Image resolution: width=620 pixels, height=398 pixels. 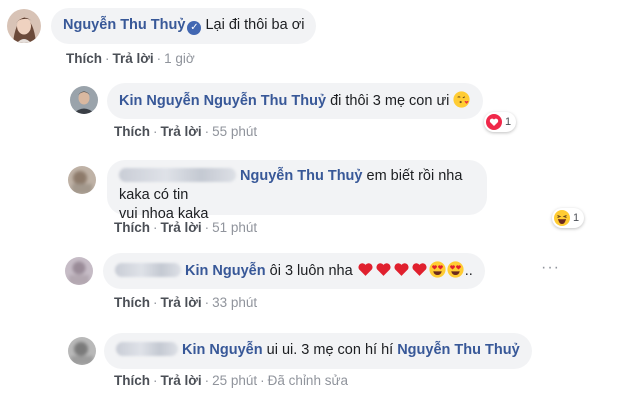 I want to click on comment-bubble: Nguyễn Thu Thuỷ ✓ Lại đi thôi ba ơi, so click(x=184, y=26).